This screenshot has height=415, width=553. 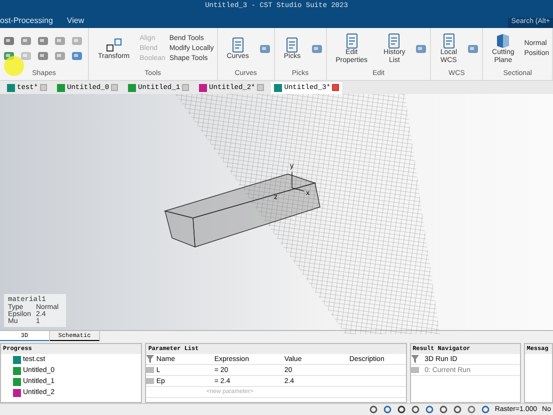 I want to click on transform-icon, so click(x=114, y=45).